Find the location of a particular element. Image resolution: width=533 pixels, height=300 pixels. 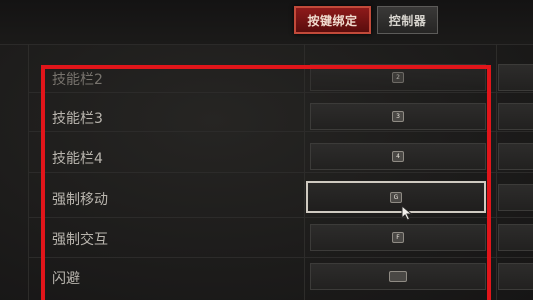

mouse-cursor-icon is located at coordinates (407, 213).